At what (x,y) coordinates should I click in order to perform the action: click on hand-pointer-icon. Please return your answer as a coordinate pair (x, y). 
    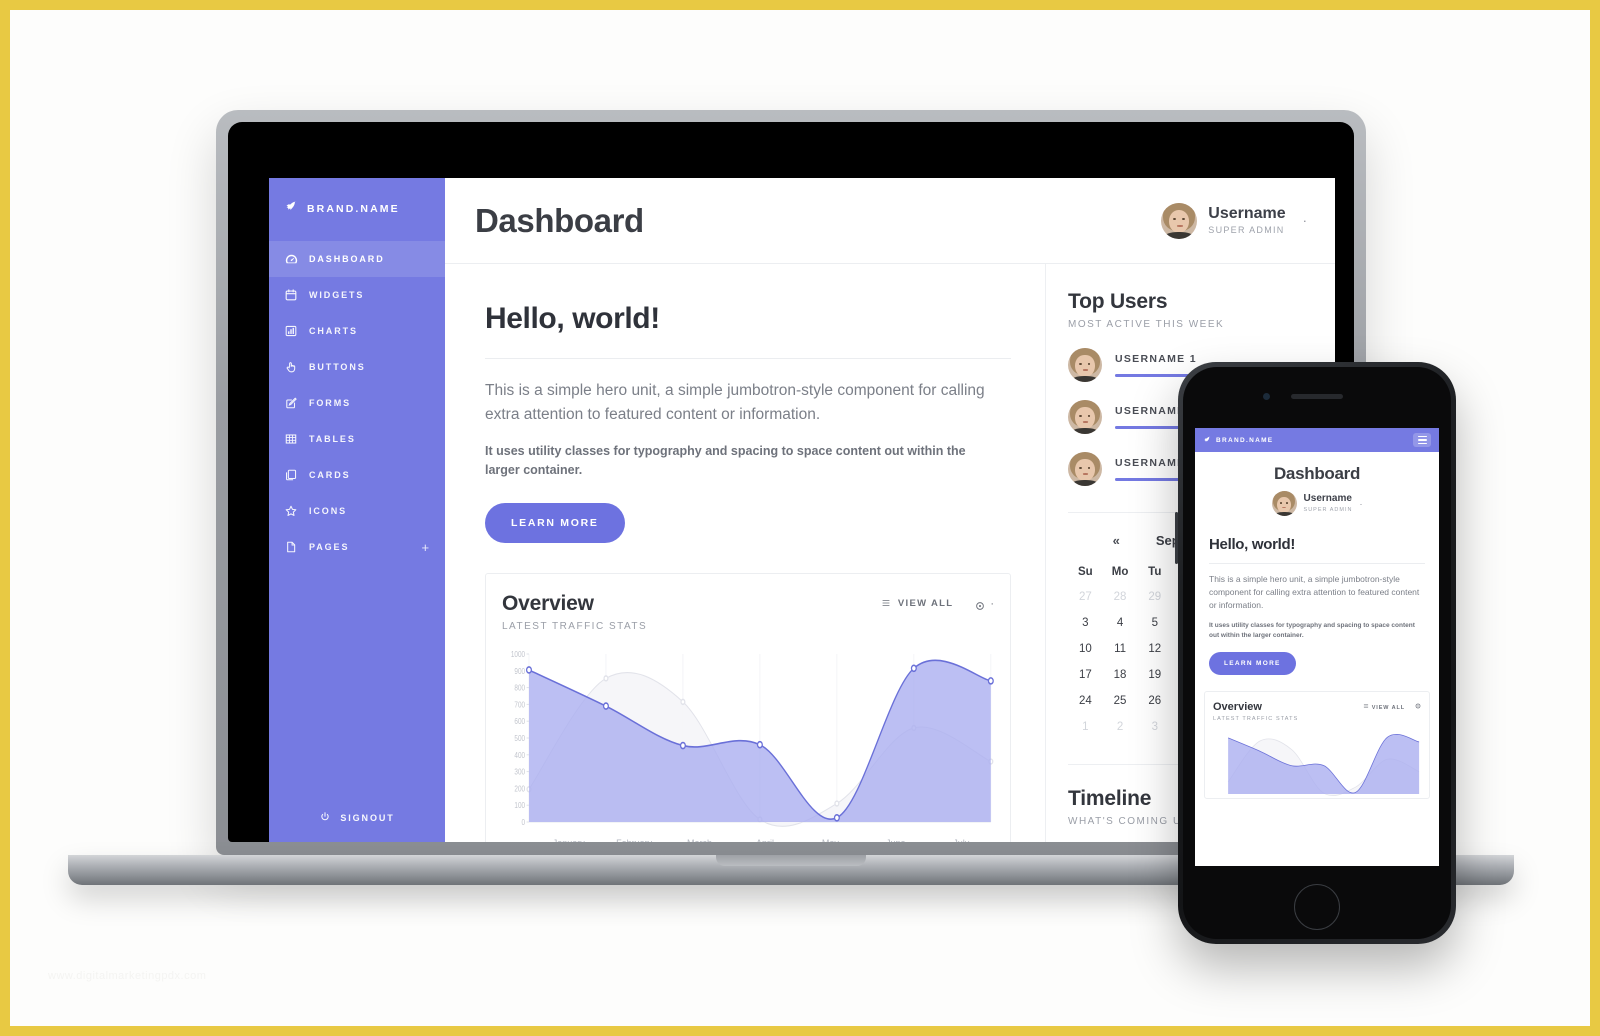
    Looking at the image, I should click on (291, 367).